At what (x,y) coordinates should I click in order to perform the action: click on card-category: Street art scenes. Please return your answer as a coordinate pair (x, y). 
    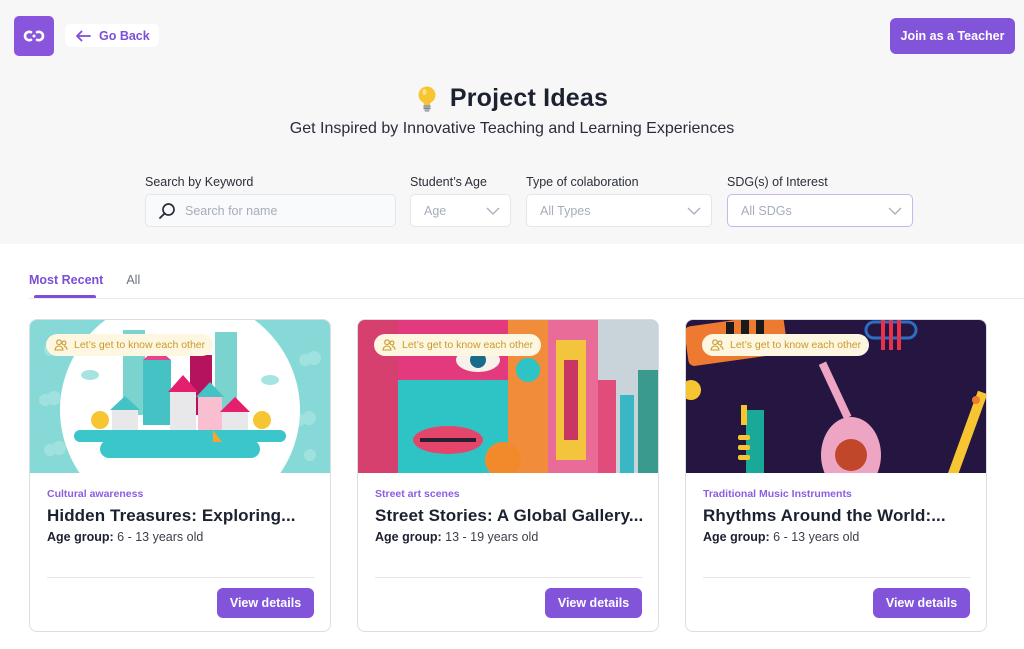
    Looking at the image, I should click on (417, 494).